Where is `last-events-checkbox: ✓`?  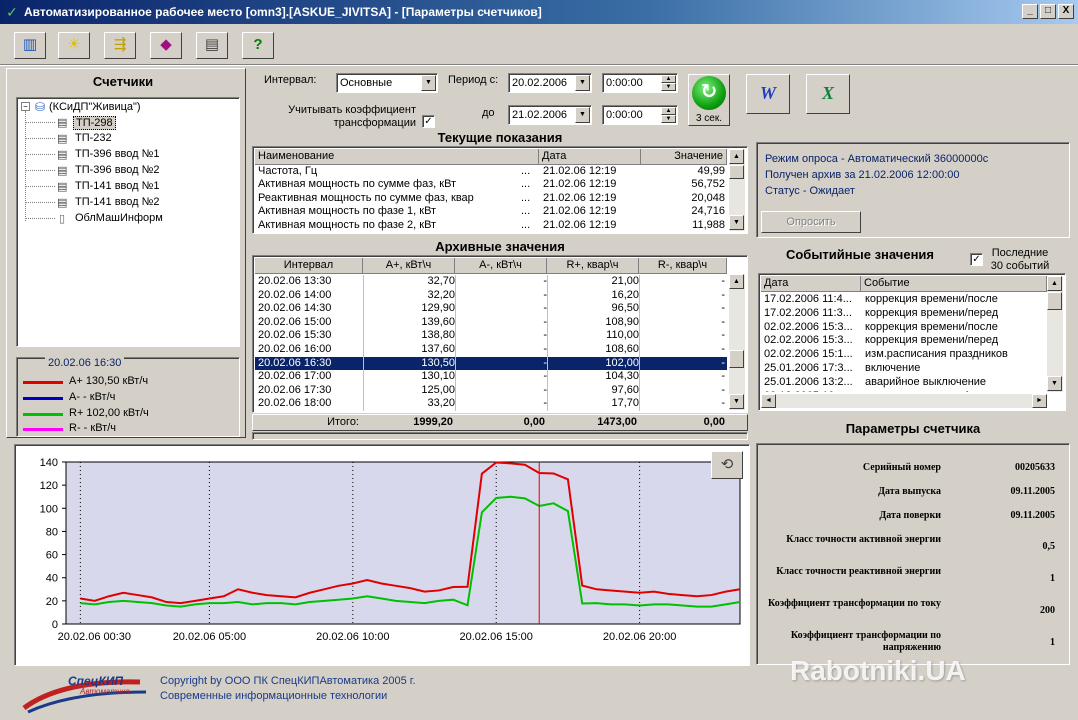 last-events-checkbox: ✓ is located at coordinates (976, 259).